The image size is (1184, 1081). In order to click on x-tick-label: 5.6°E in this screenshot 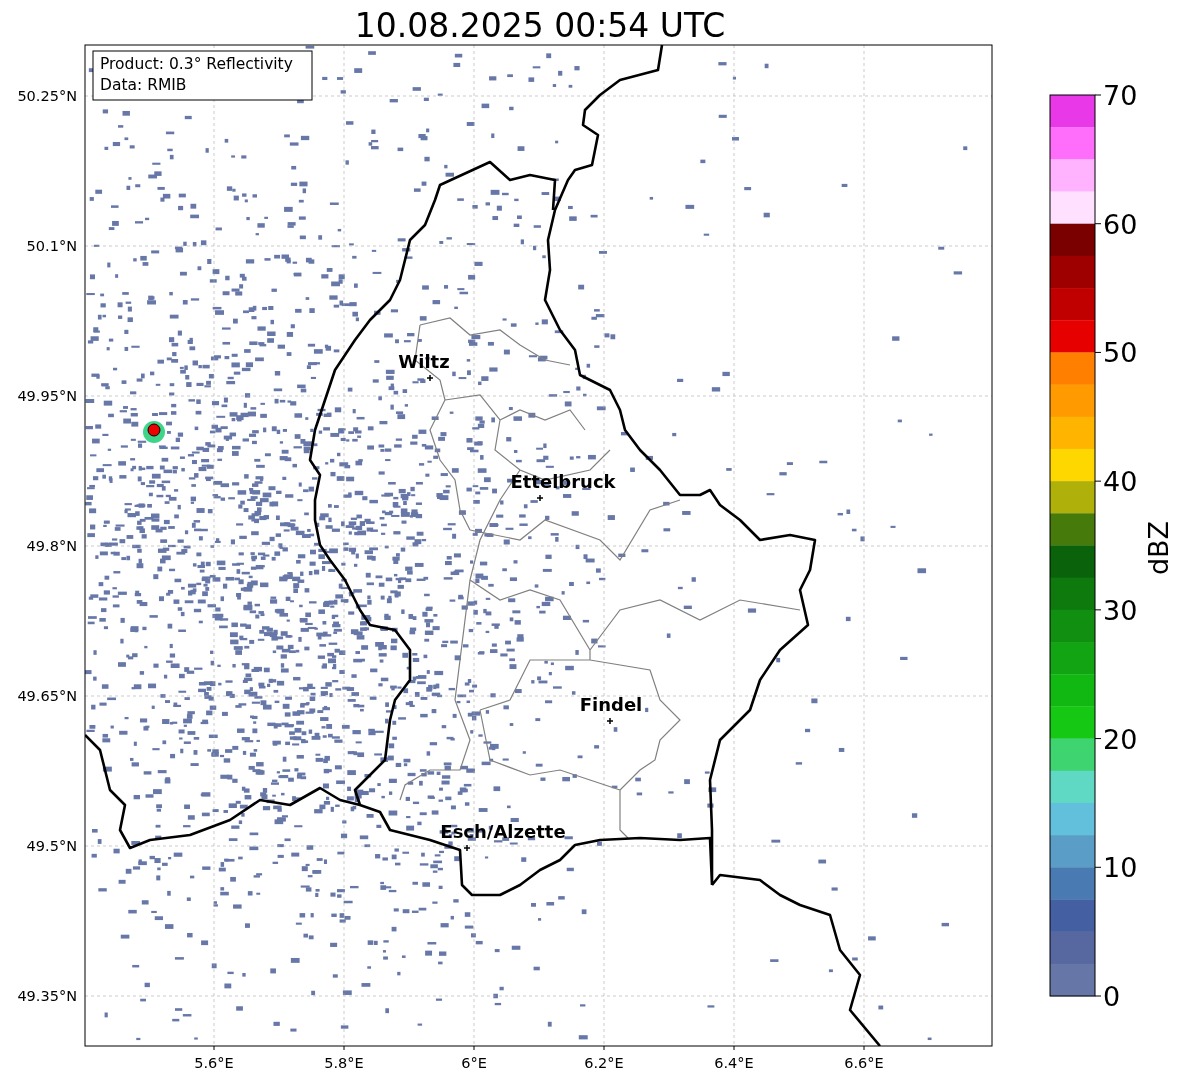, I will do `click(214, 1063)`.